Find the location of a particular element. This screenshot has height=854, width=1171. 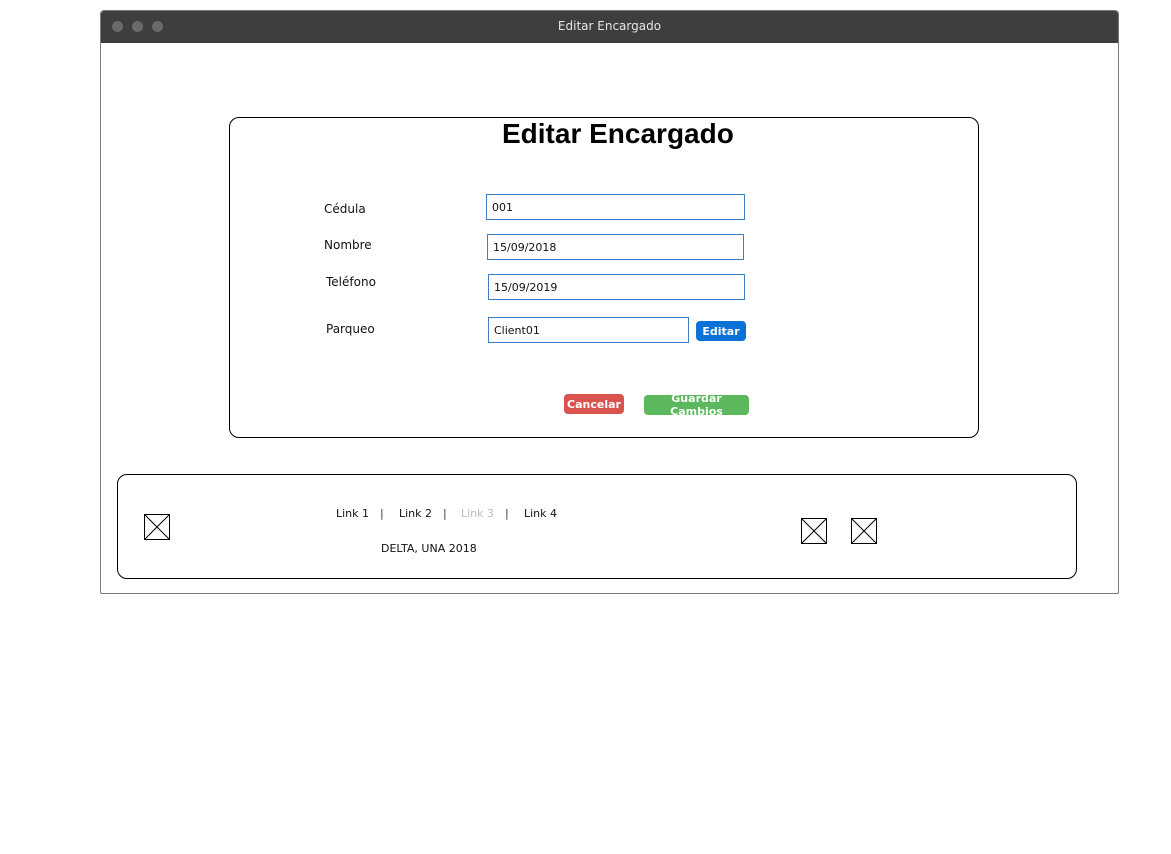

nombre-input is located at coordinates (615, 247).